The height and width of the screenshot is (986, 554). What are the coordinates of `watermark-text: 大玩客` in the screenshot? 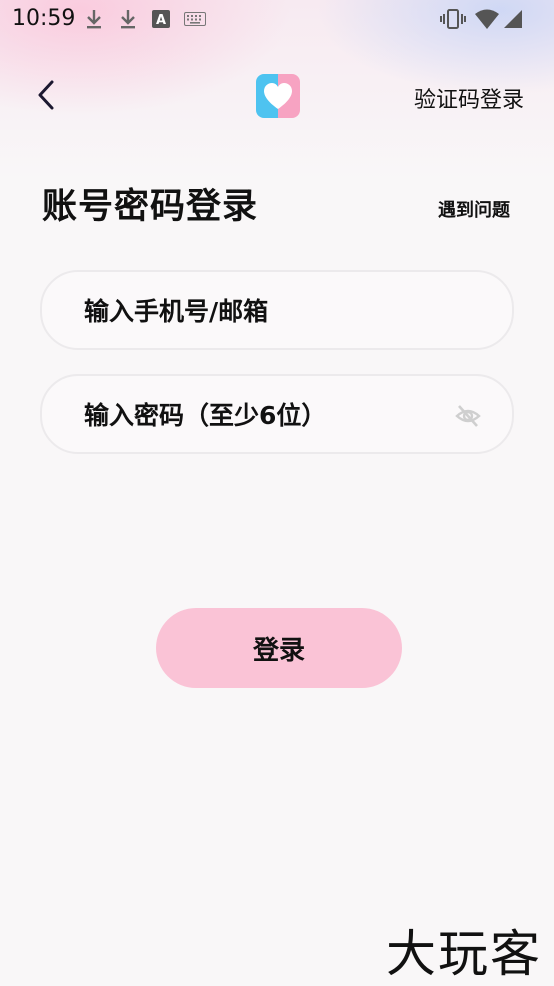 It's located at (464, 954).